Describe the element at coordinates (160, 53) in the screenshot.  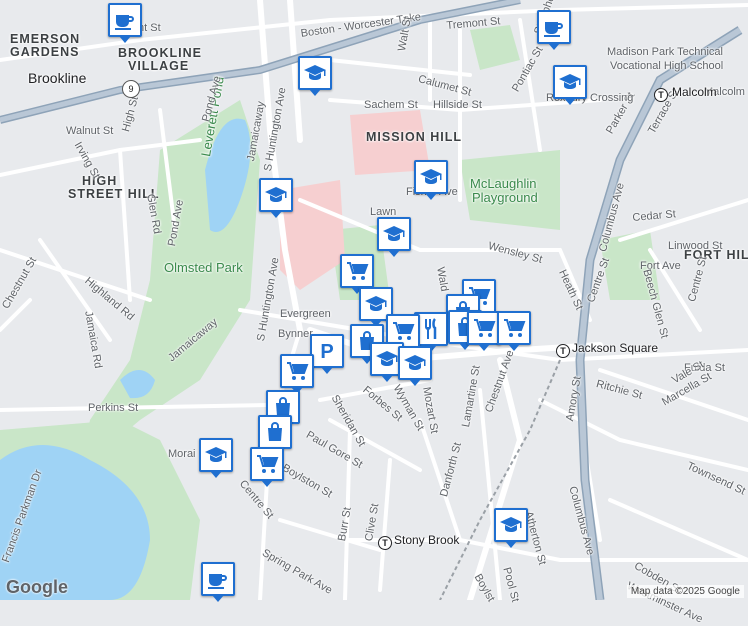
I see `map-label-nbhd: BROOKLINE` at that location.